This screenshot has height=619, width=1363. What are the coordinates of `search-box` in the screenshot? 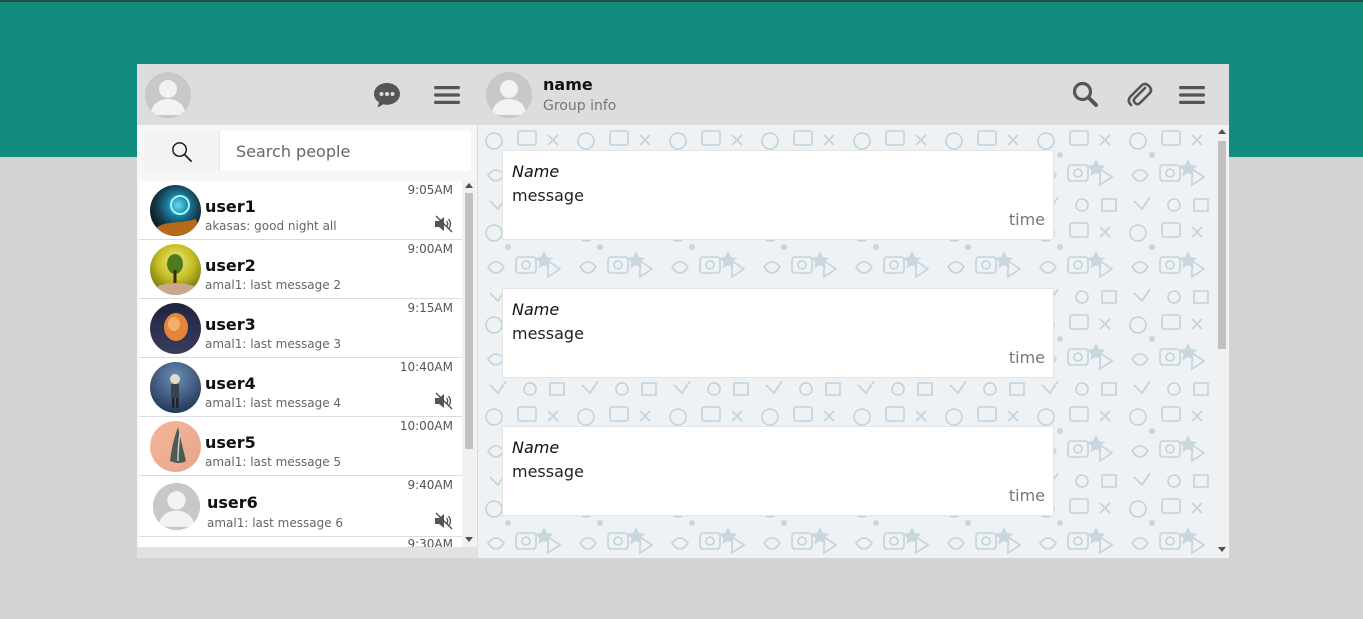 It's located at (307, 151).